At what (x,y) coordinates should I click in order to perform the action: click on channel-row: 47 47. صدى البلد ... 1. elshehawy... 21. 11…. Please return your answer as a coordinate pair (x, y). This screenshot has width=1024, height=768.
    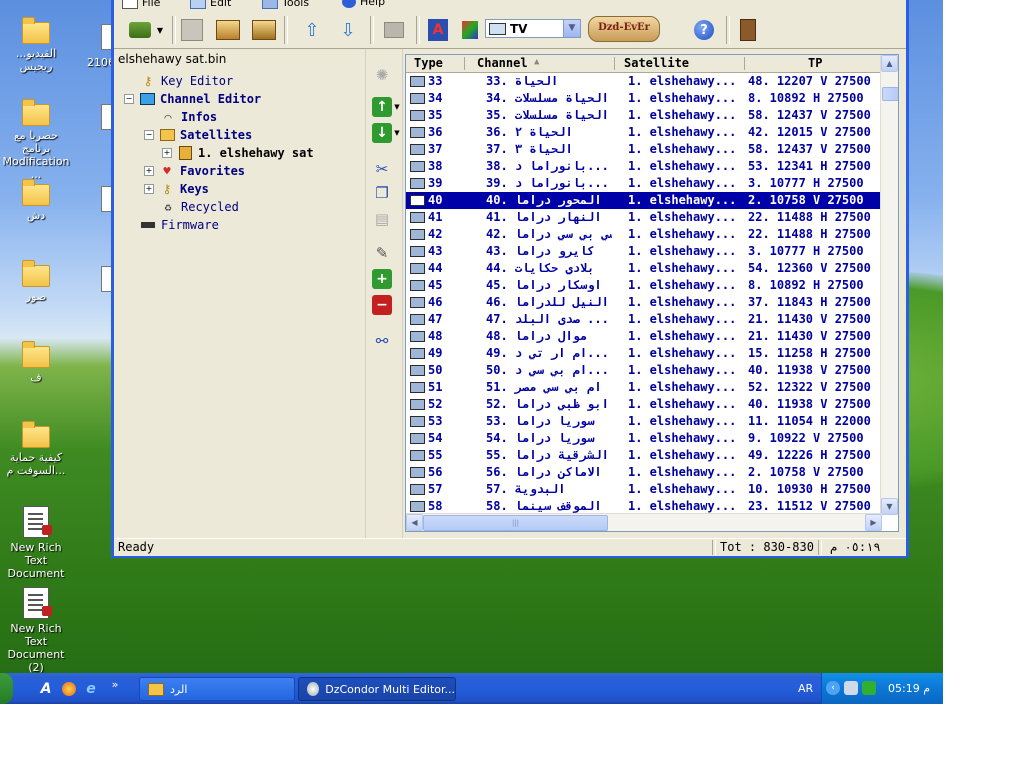
    Looking at the image, I should click on (644, 319).